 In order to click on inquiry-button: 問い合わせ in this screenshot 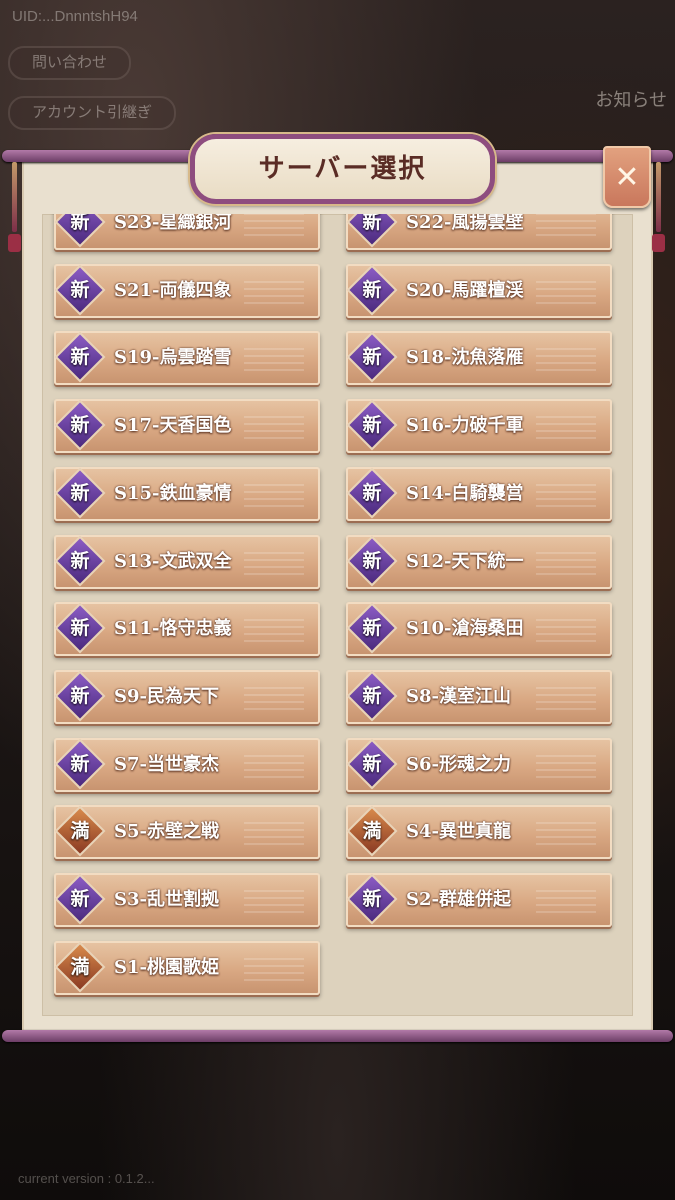, I will do `click(70, 63)`.